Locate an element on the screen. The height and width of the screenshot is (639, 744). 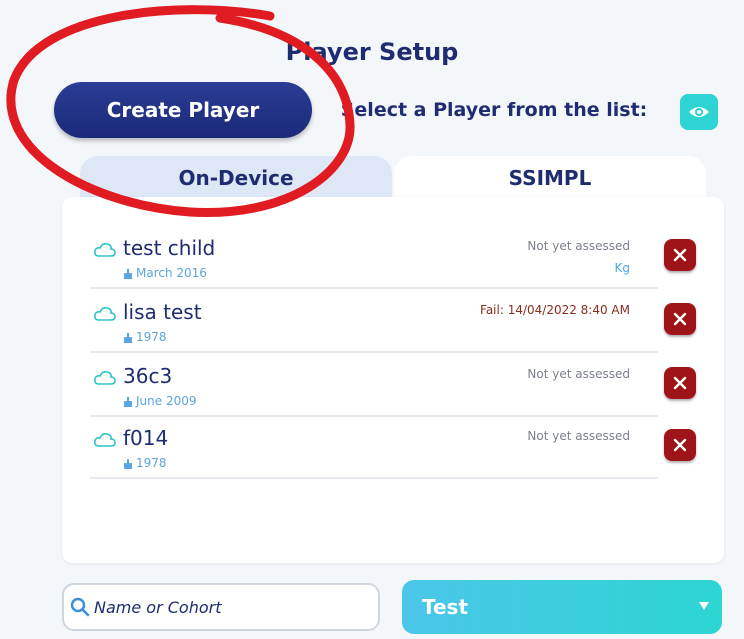
player-name: test child is located at coordinates (169, 248).